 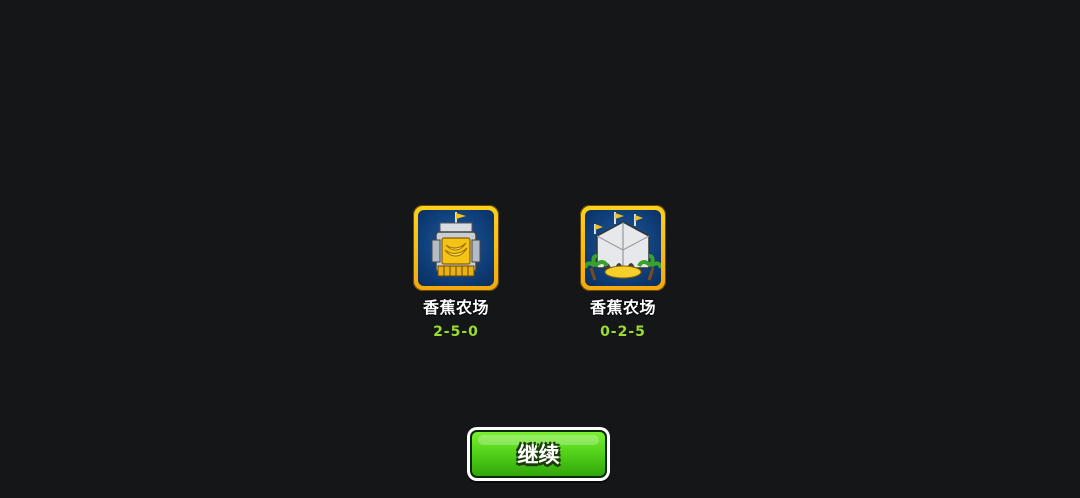 I want to click on continue-button-label: 继续, so click(x=538, y=455).